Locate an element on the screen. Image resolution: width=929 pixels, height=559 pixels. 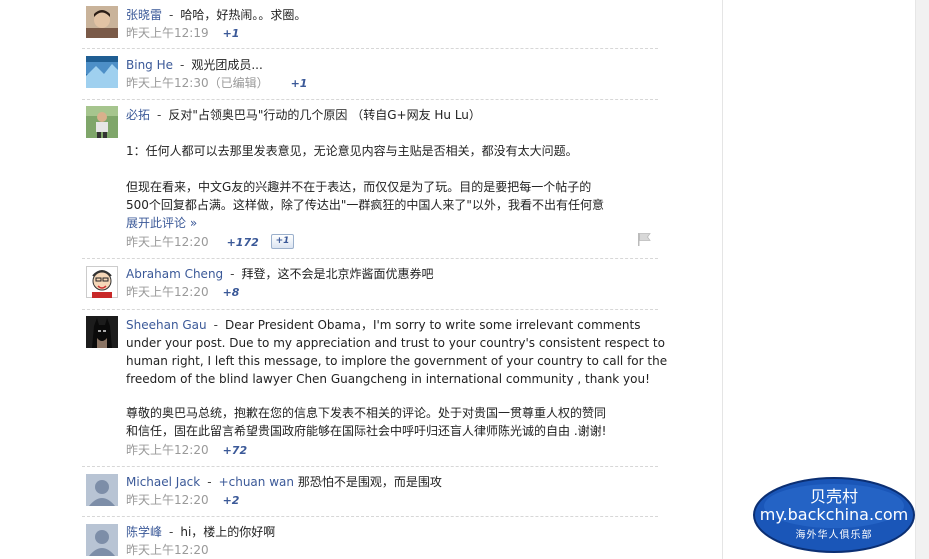
comment-body-line: 1：任何人都可以去那里发表意见，无论意见内容与主贴是否相关，都没有太大问题。 is located at coordinates (352, 151).